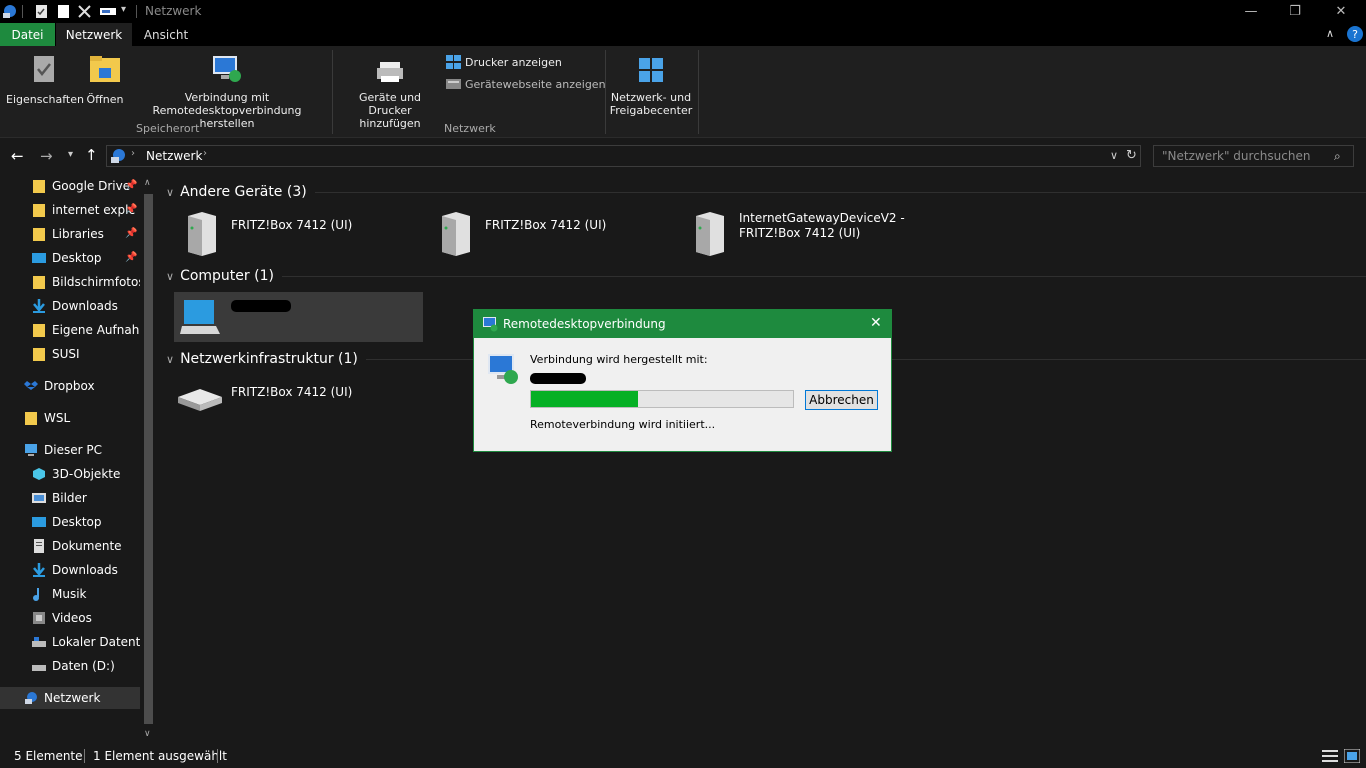  Describe the element at coordinates (70, 698) in the screenshot. I see `nav-item-netzwerk: Netzwerk` at that location.